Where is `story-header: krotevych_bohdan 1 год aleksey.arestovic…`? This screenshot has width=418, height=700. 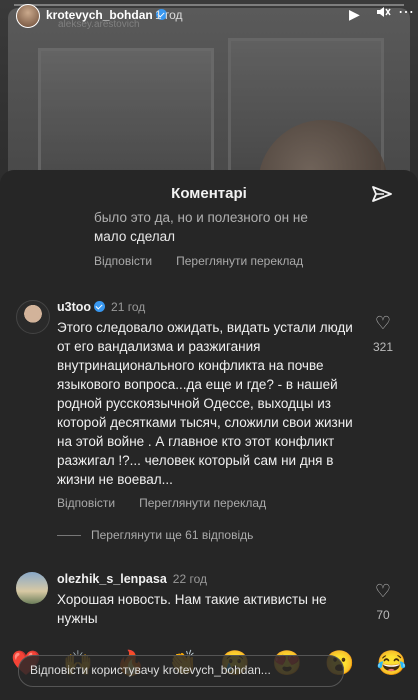
story-header: krotevych_bohdan 1 год aleksey.arestovic… is located at coordinates (209, 15).